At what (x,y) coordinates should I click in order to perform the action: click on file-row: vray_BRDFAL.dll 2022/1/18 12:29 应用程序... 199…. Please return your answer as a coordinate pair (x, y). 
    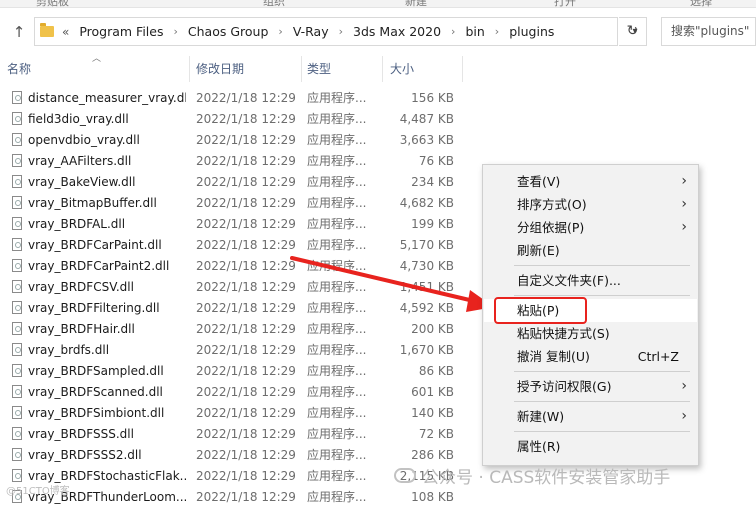
    Looking at the image, I should click on (235, 224).